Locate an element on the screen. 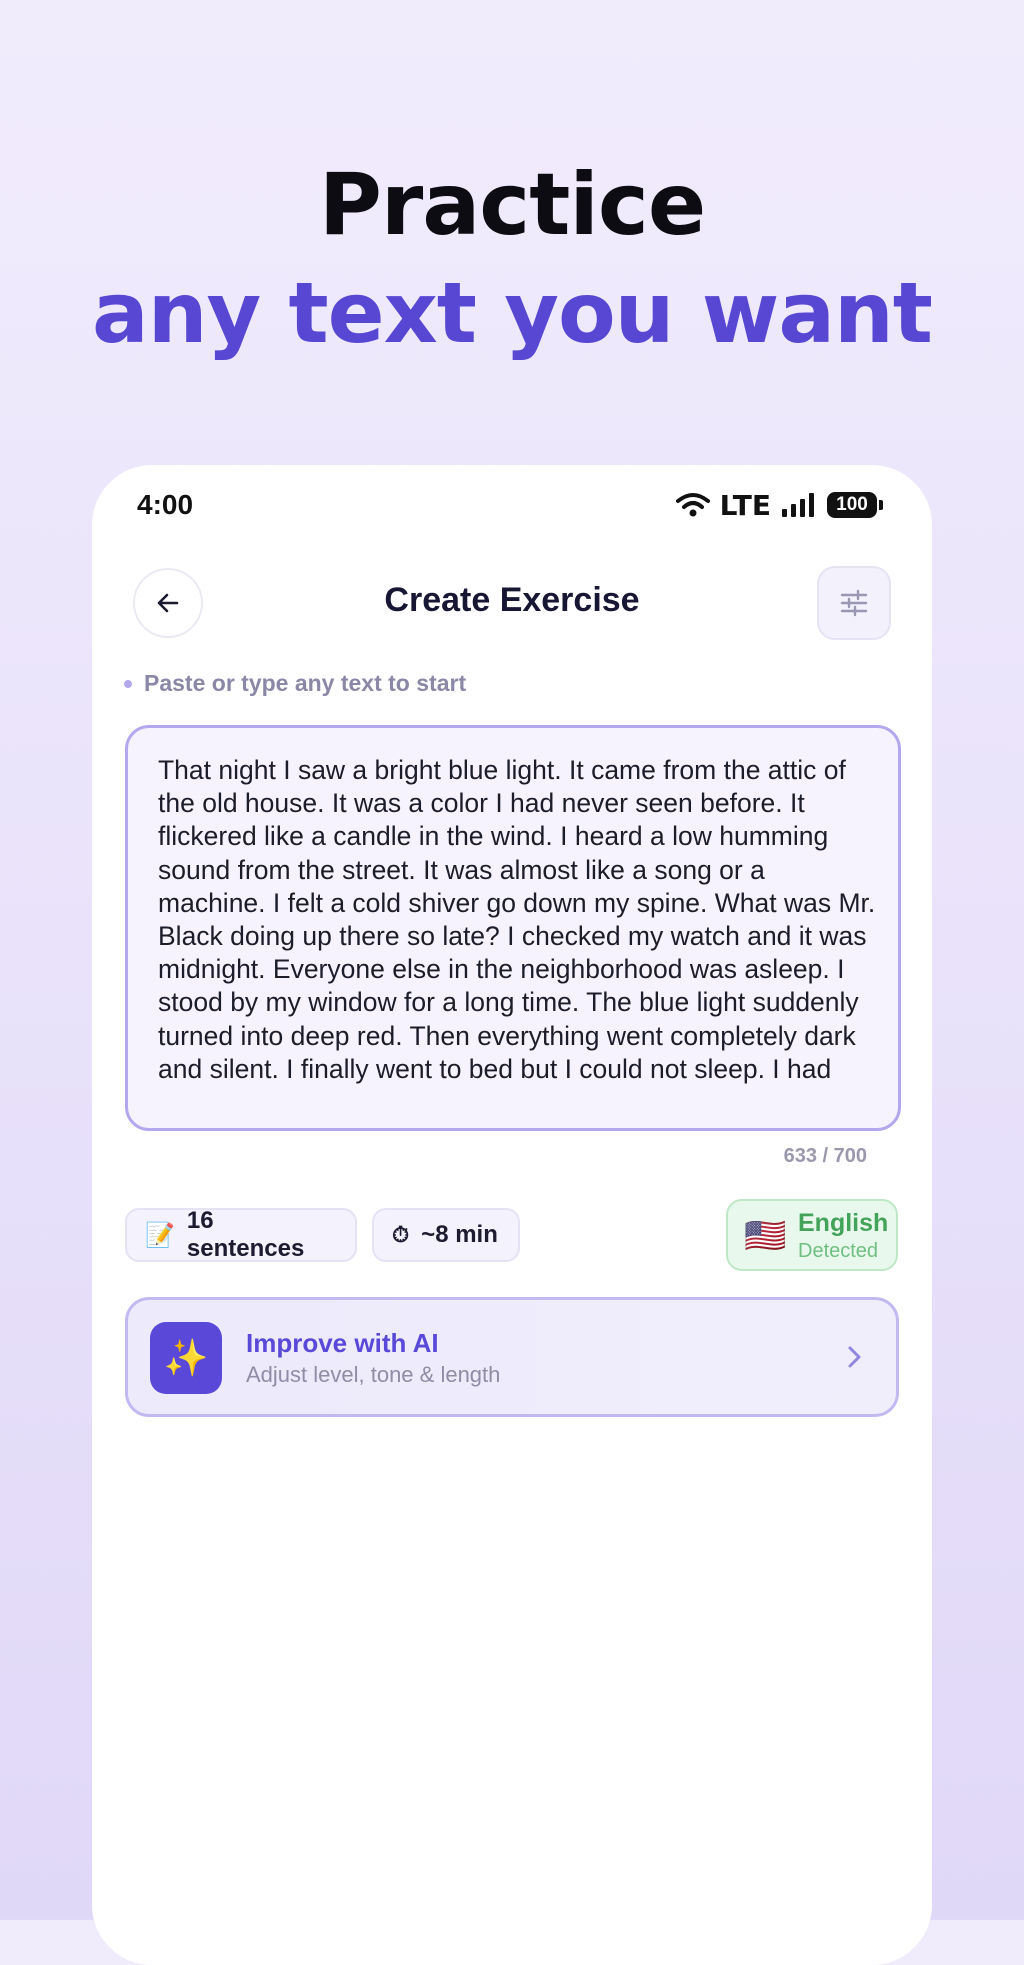 The width and height of the screenshot is (1024, 1965). page-title: Create Exercise is located at coordinates (512, 600).